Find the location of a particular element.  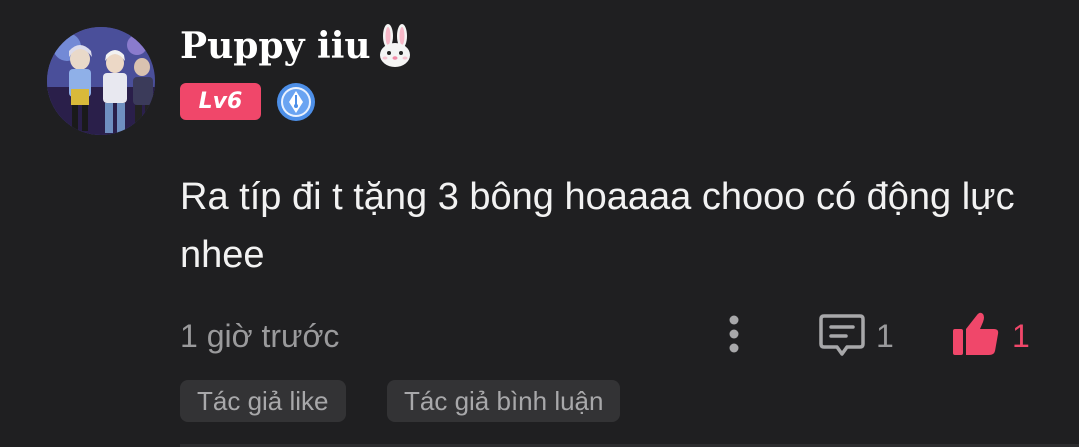

thumbs-up-icon is located at coordinates (976, 333).